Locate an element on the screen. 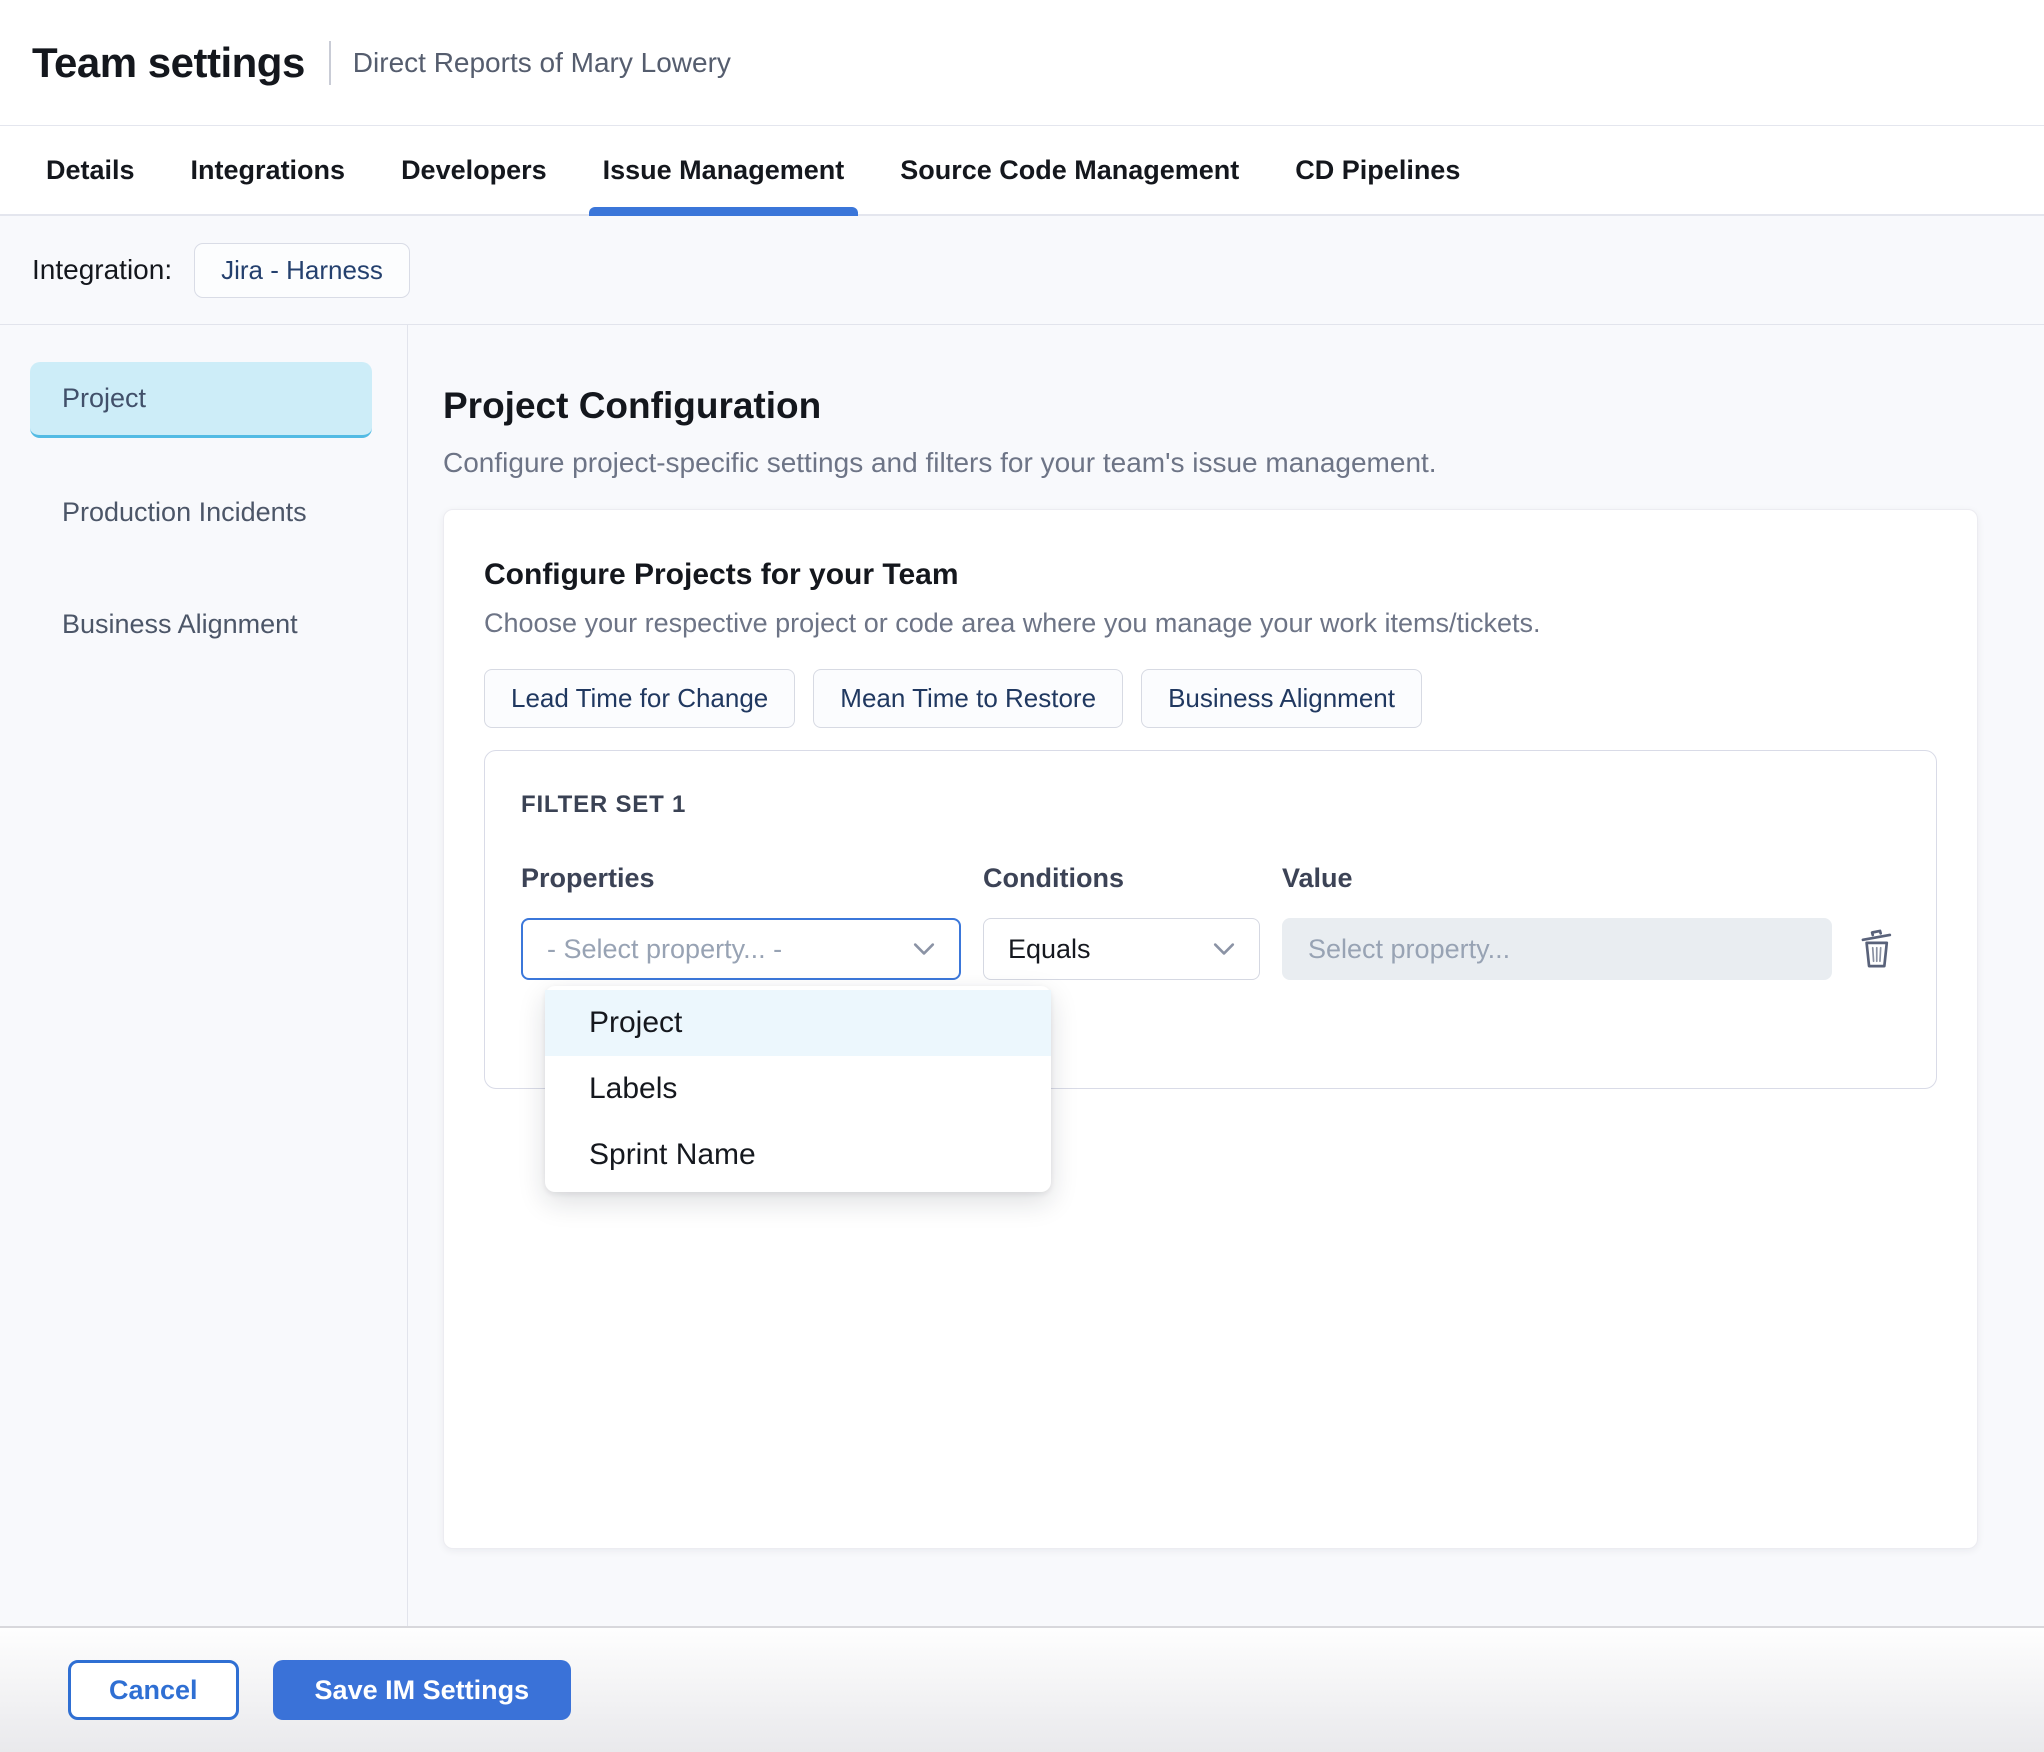 The width and height of the screenshot is (2044, 1752). tab-integrations: Integrations is located at coordinates (268, 170).